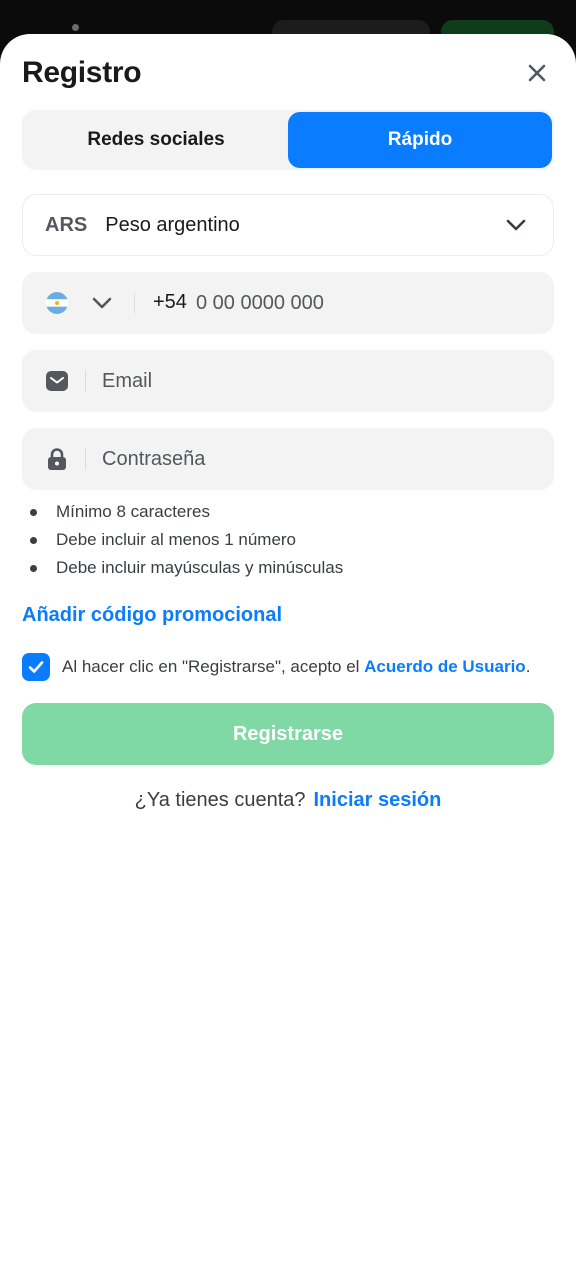 The height and width of the screenshot is (1280, 576). I want to click on add-promo-code-link: Añadir código promocional, so click(152, 615).